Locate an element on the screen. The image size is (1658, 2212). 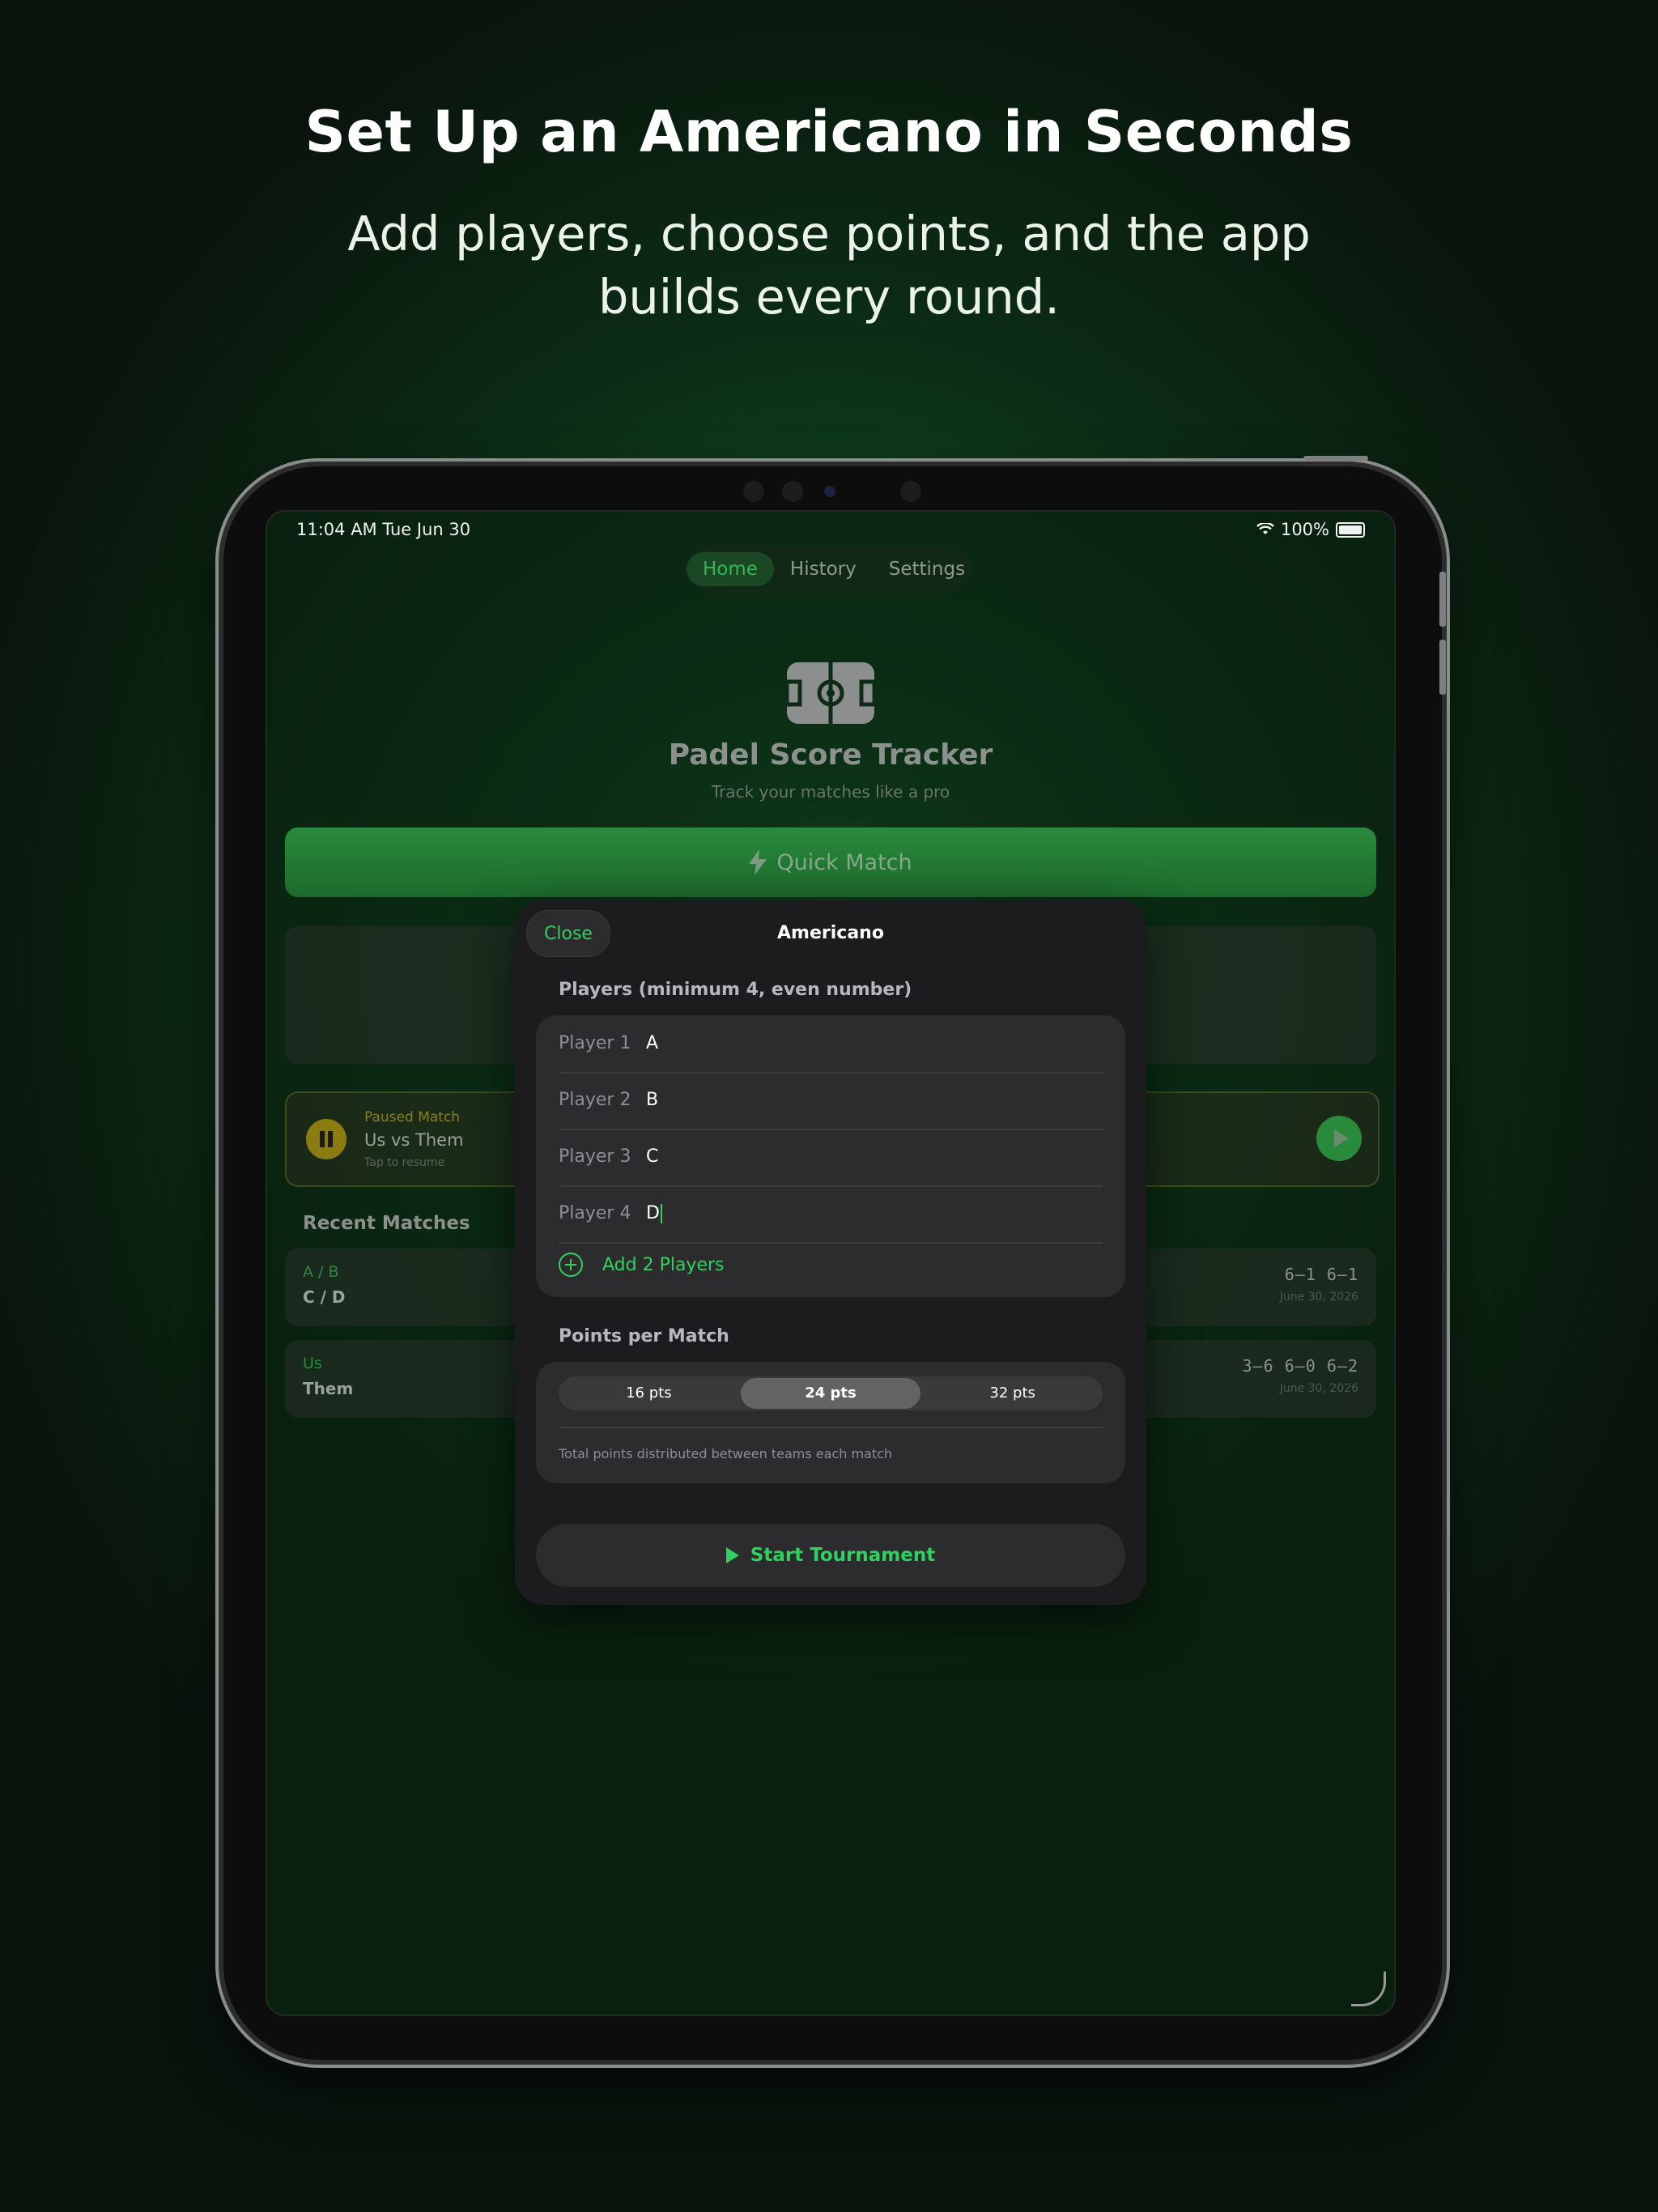
player-name-input: B is located at coordinates (652, 1100).